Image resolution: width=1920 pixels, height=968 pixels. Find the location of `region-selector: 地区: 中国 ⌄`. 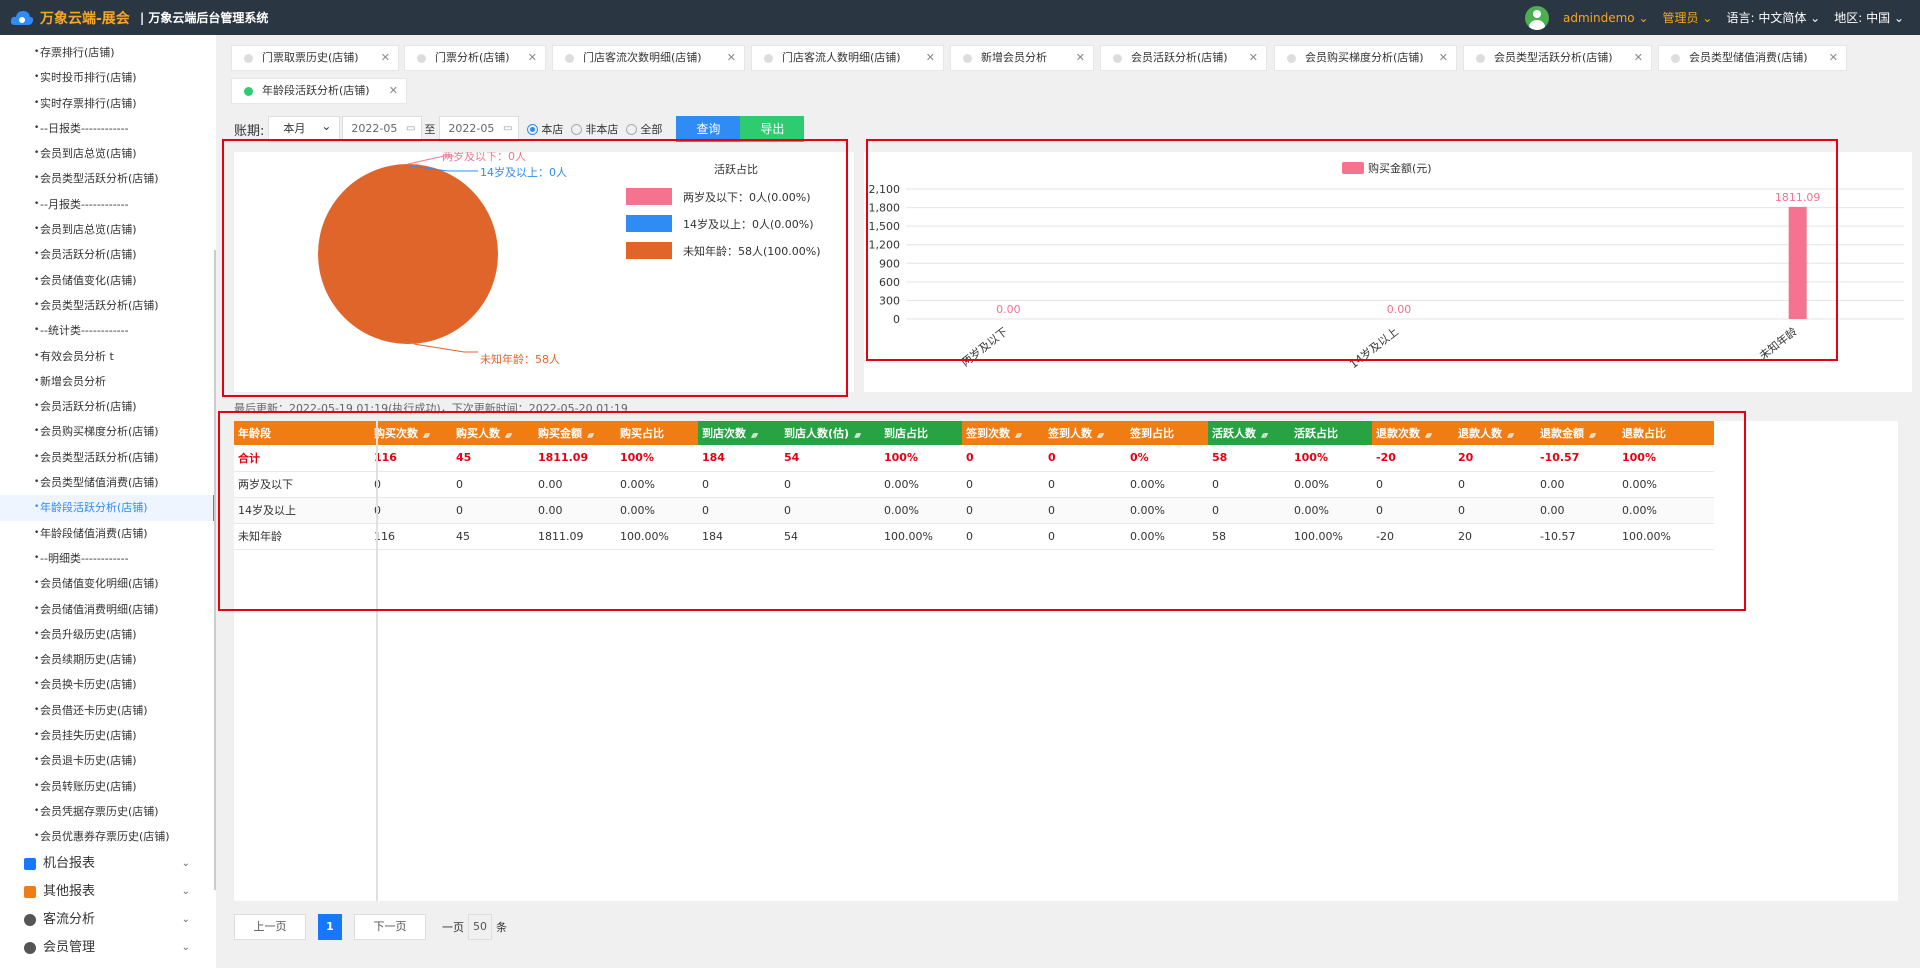

region-selector: 地区: 中国 ⌄ is located at coordinates (1869, 17).